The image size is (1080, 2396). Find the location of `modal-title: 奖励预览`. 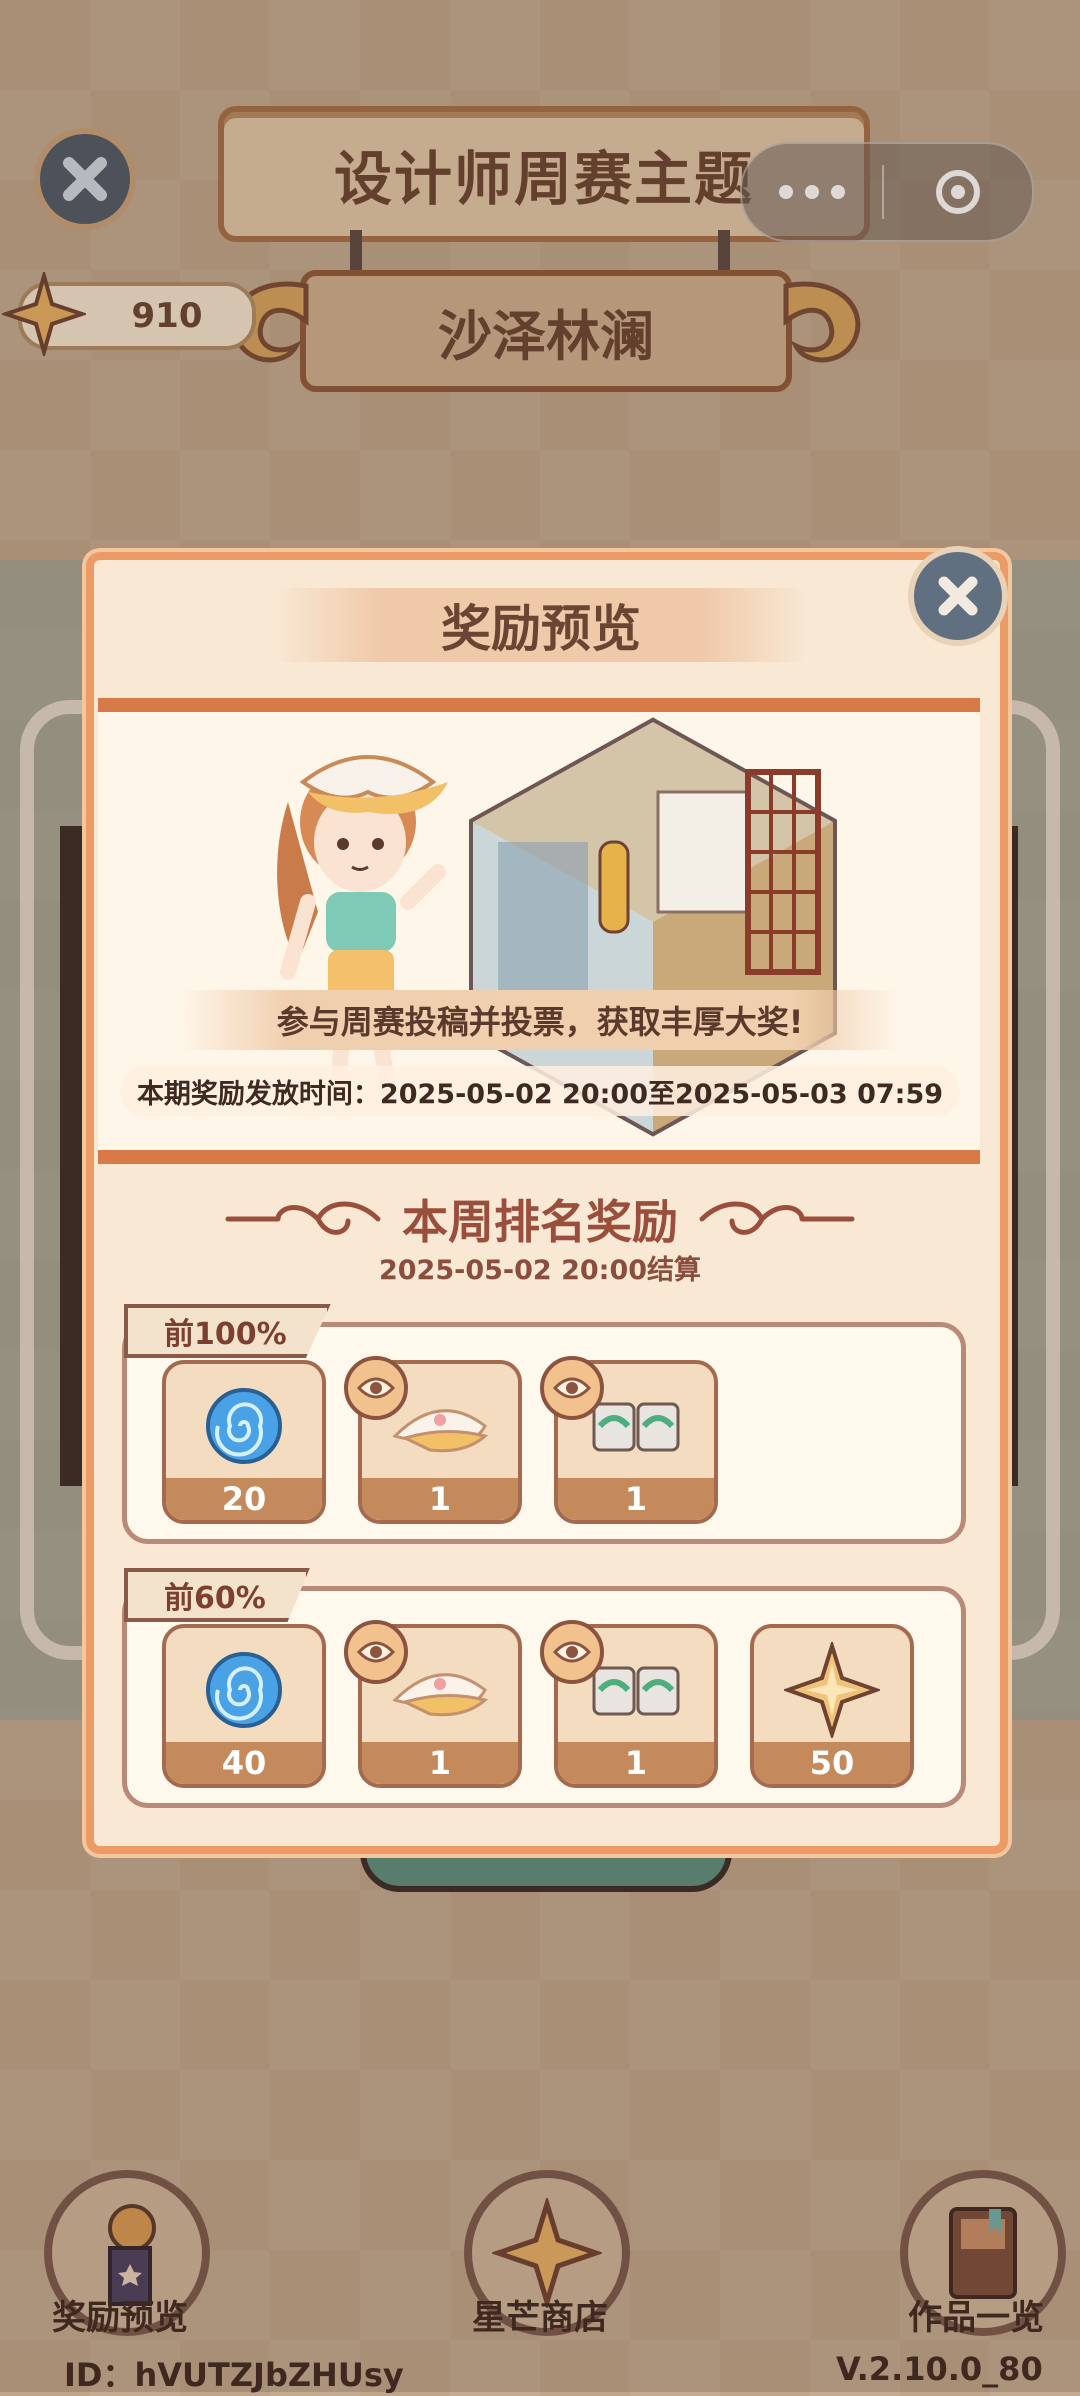

modal-title: 奖励预览 is located at coordinates (541, 625).